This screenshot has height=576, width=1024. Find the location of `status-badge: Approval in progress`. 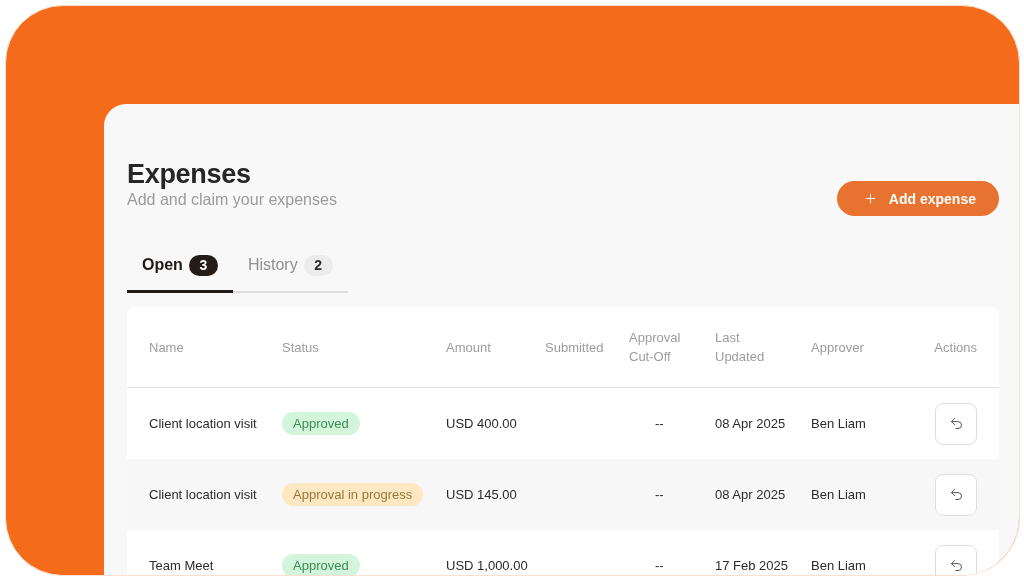

status-badge: Approval in progress is located at coordinates (353, 494).